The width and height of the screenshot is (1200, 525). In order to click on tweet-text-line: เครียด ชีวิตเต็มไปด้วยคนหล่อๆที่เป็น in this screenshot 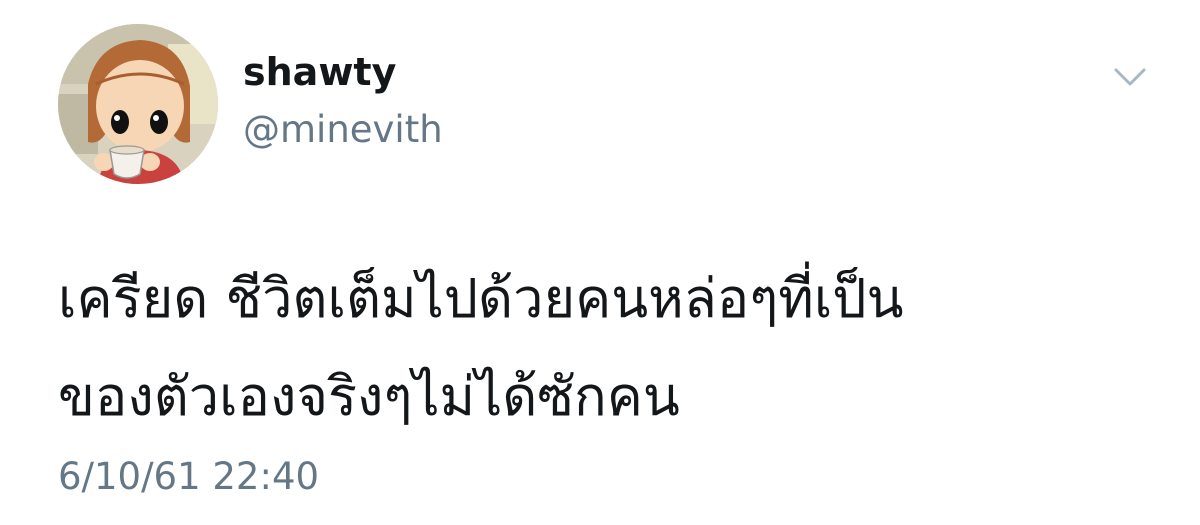, I will do `click(481, 298)`.